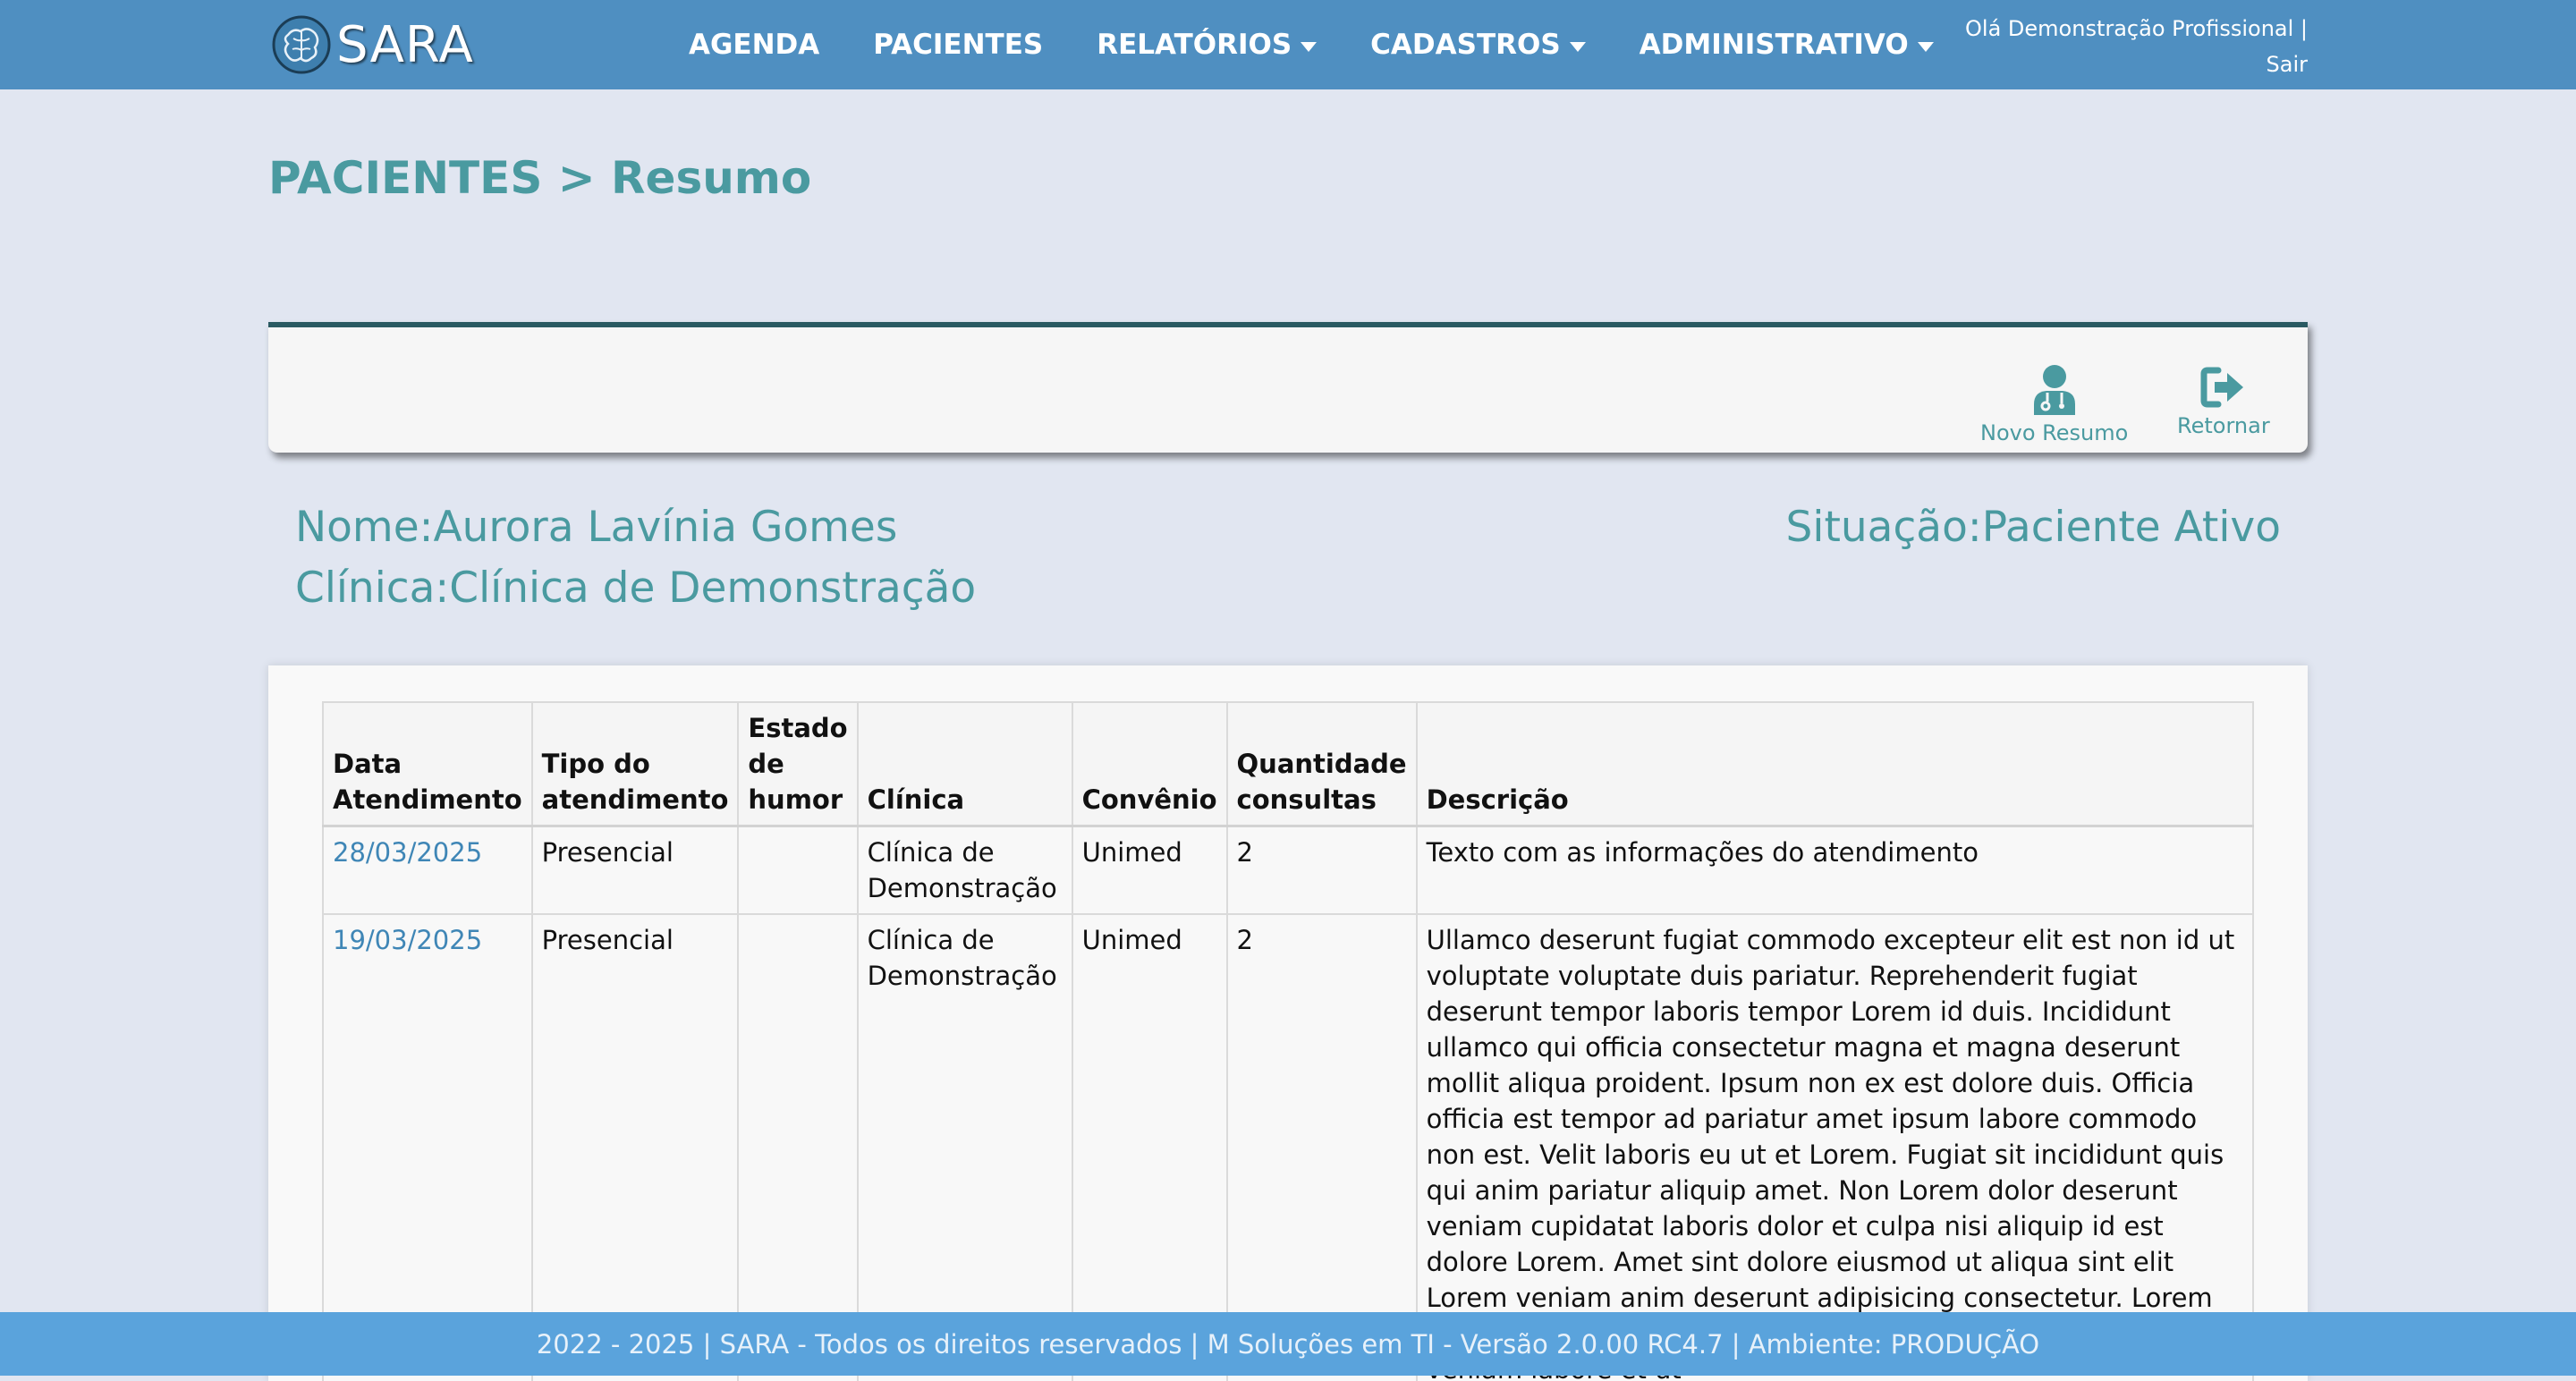 Image resolution: width=2576 pixels, height=1381 pixels. I want to click on brand-name: SARA, so click(405, 44).